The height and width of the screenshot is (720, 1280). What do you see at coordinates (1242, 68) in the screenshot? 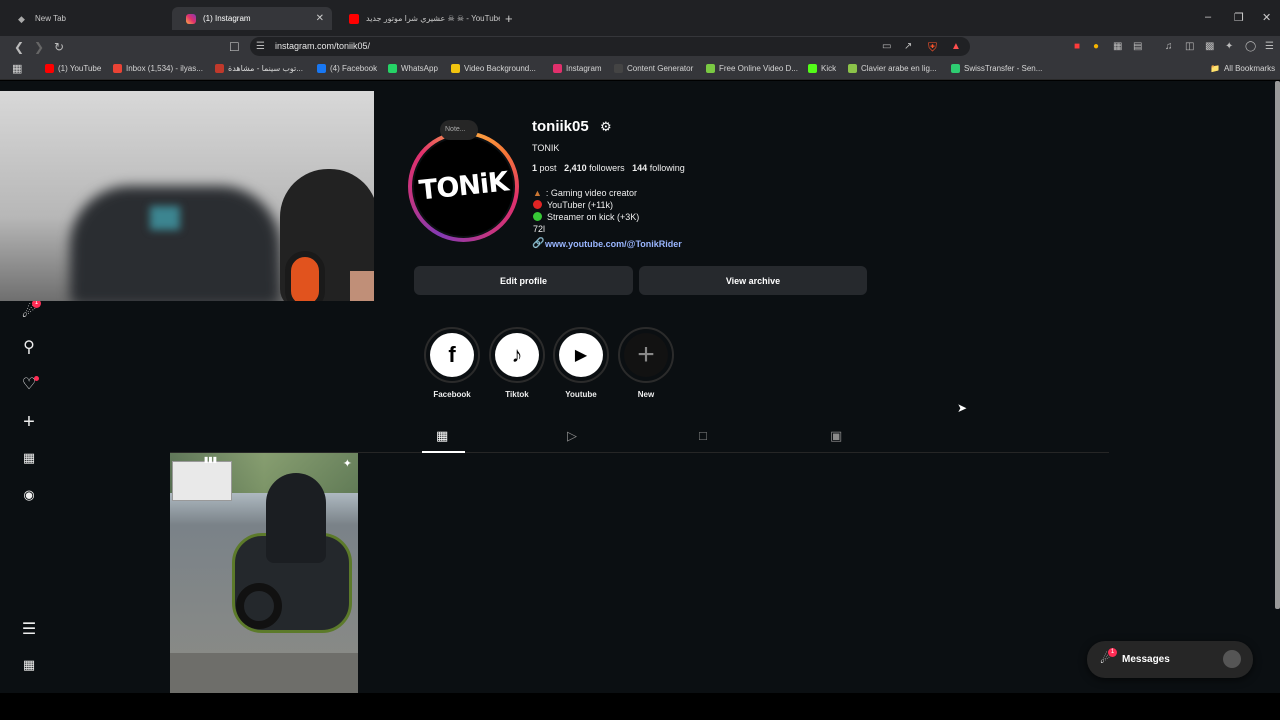
I see `all-bookmarks: 📁 All Bookmarks` at bounding box center [1242, 68].